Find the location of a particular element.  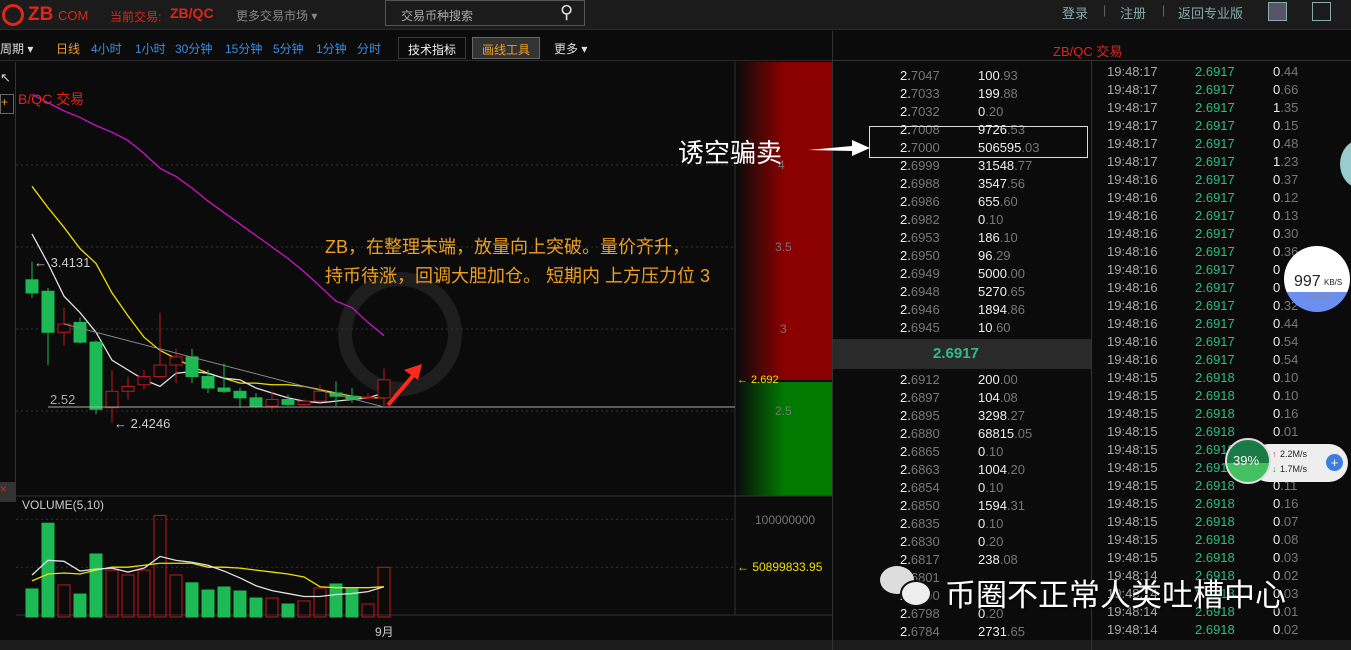

period-dropdown: 周期 ▾ is located at coordinates (16, 48).